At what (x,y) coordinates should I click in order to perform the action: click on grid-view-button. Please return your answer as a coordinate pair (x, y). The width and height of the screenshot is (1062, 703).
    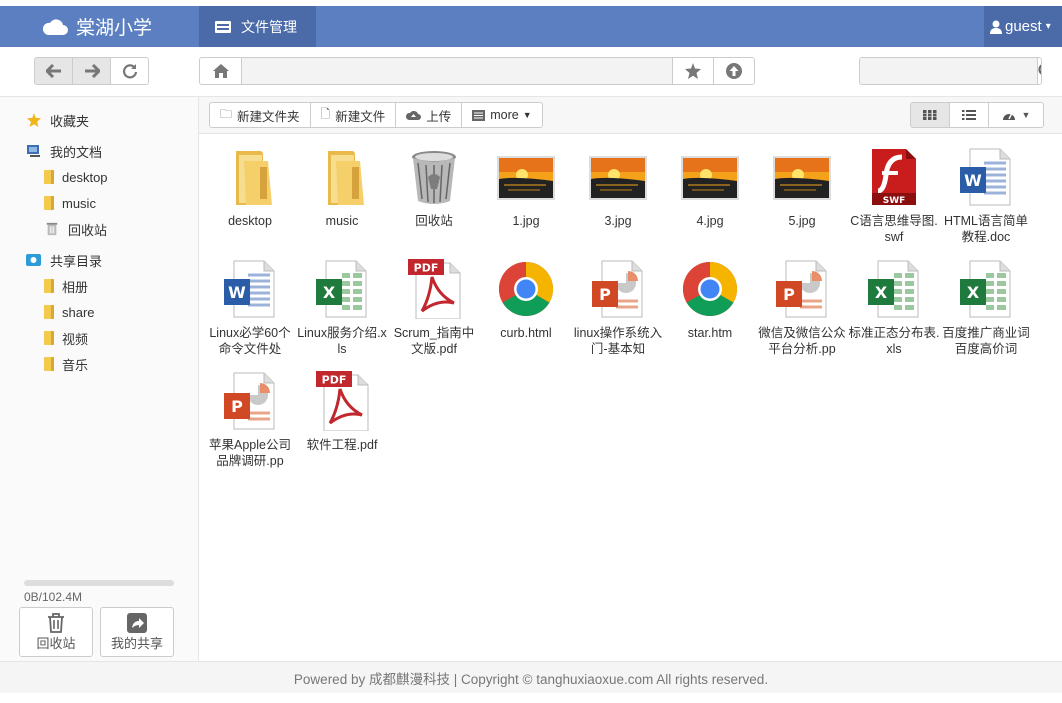
    Looking at the image, I should click on (930, 115).